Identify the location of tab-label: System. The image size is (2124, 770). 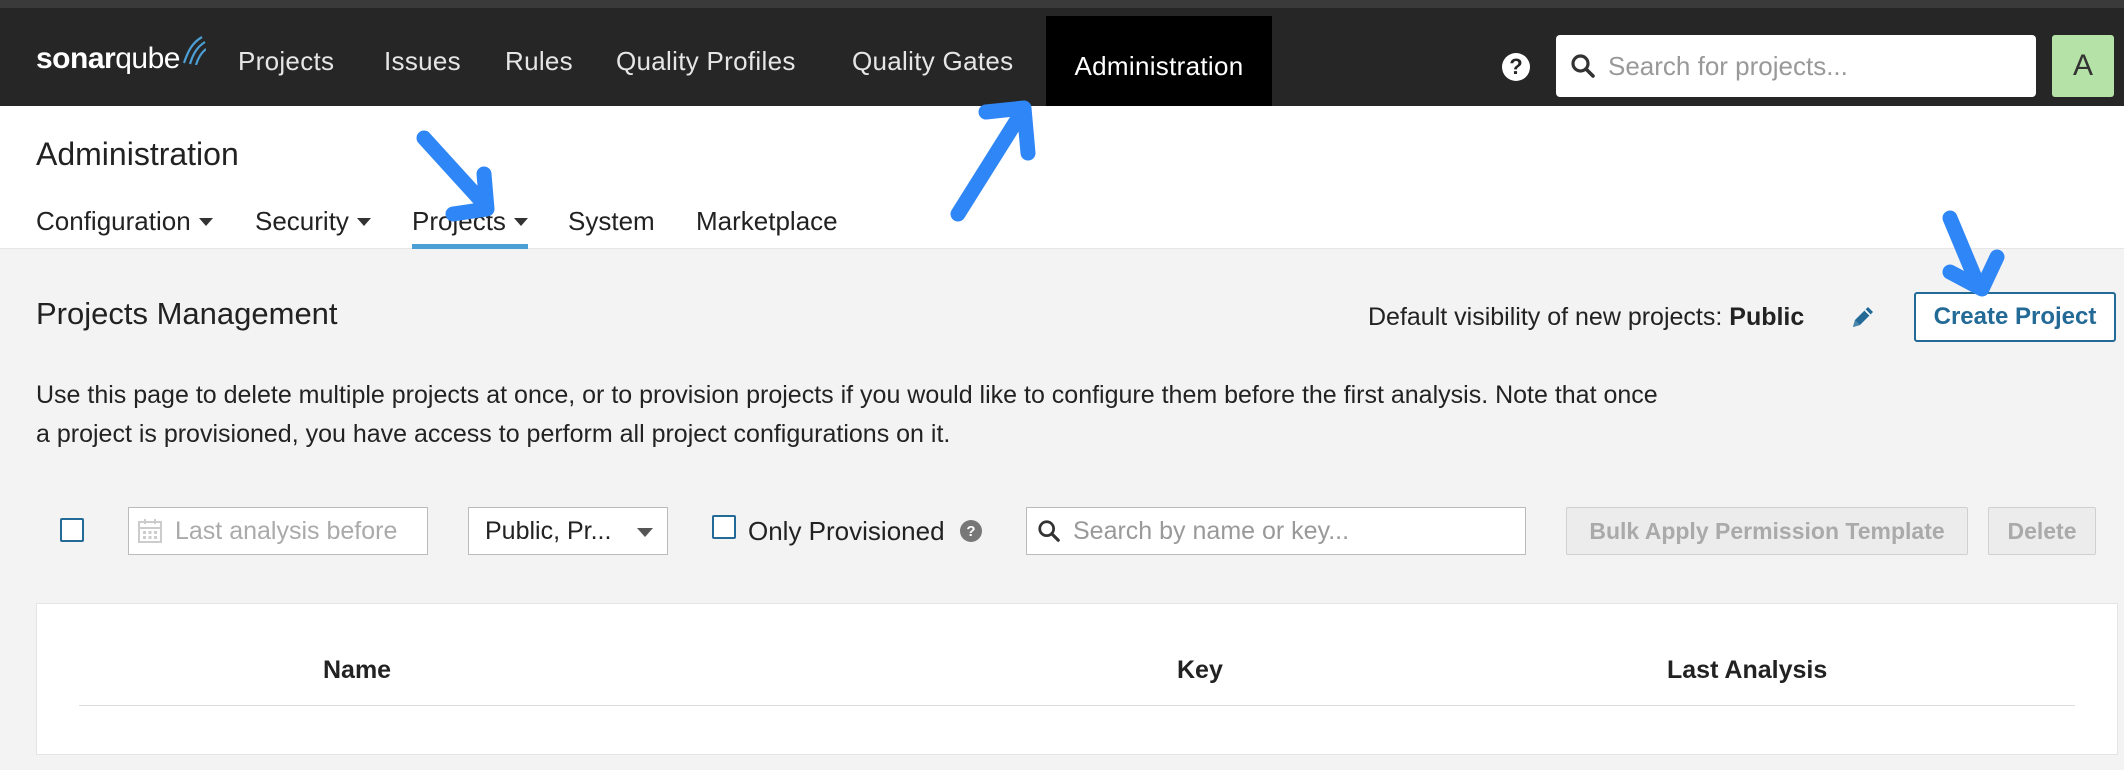
(611, 221).